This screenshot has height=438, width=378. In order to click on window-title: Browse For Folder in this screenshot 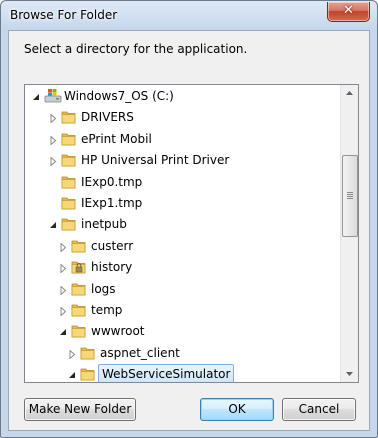, I will do `click(64, 15)`.